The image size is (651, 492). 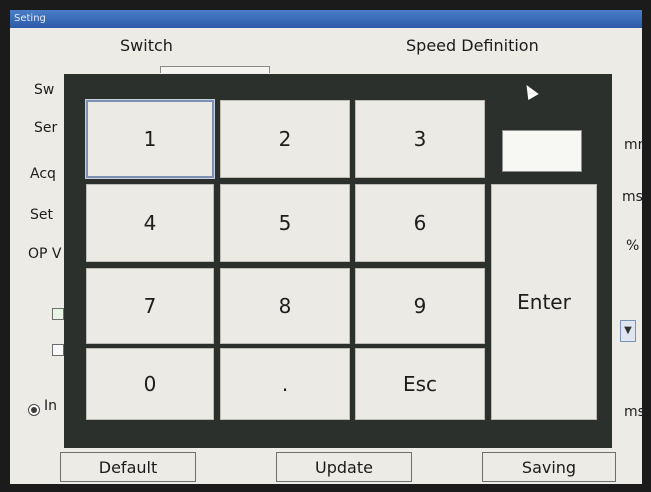 What do you see at coordinates (46, 128) in the screenshot?
I see `field-label-sensor: Ser` at bounding box center [46, 128].